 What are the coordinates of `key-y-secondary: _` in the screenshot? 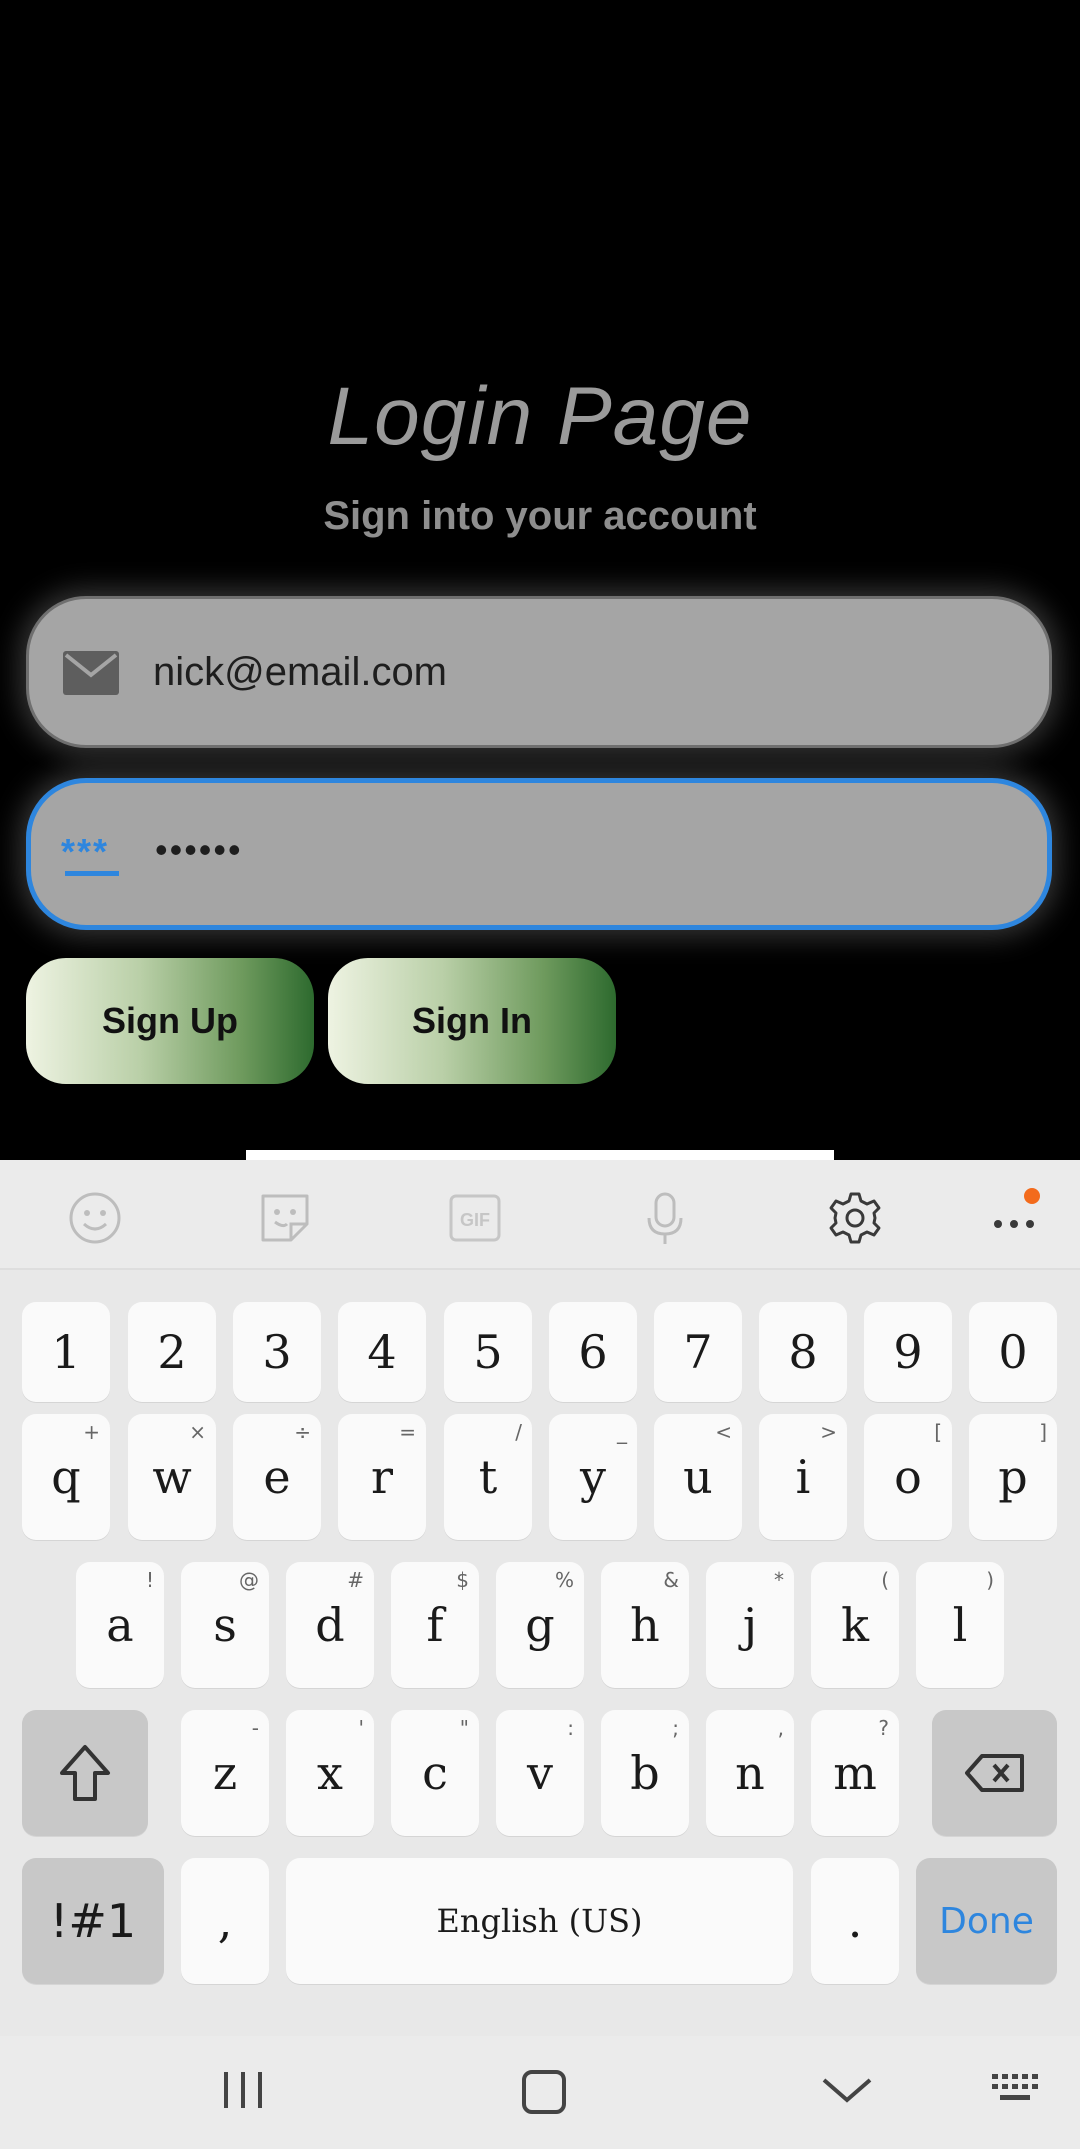 It's located at (622, 1432).